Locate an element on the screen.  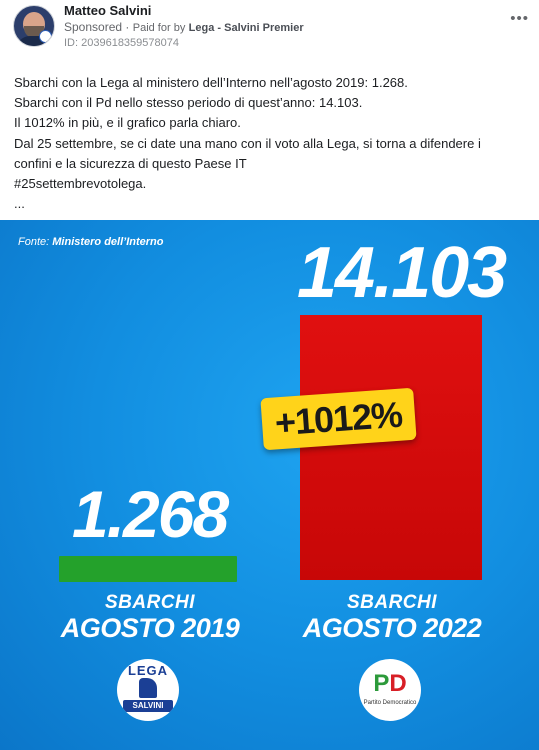
pd-logo-d: D is located at coordinates (398, 683).